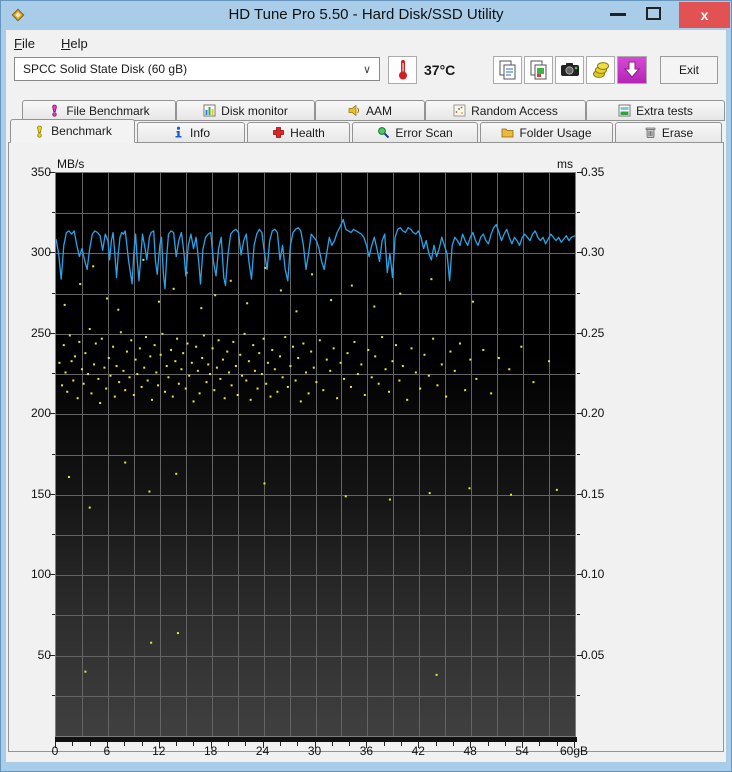 The width and height of the screenshot is (732, 772). What do you see at coordinates (600, 70) in the screenshot?
I see `coins-button` at bounding box center [600, 70].